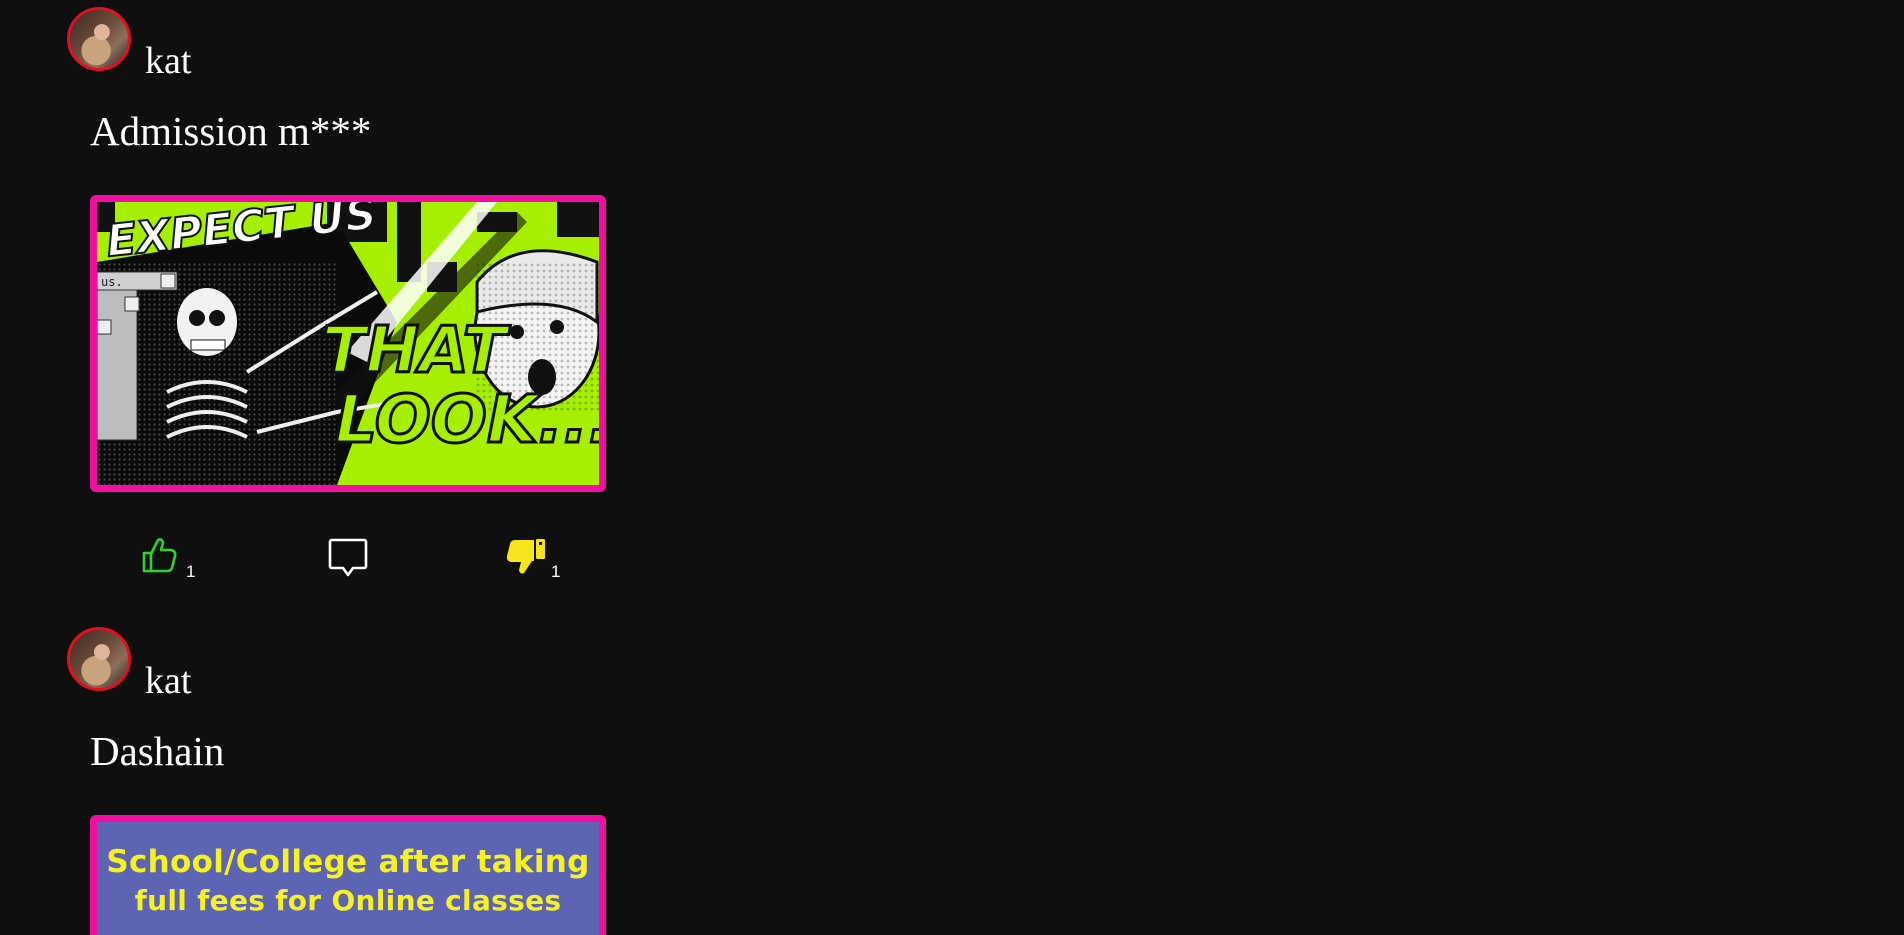 This screenshot has height=935, width=1904. What do you see at coordinates (348, 862) in the screenshot?
I see `banner-text-line: School/College after taking` at bounding box center [348, 862].